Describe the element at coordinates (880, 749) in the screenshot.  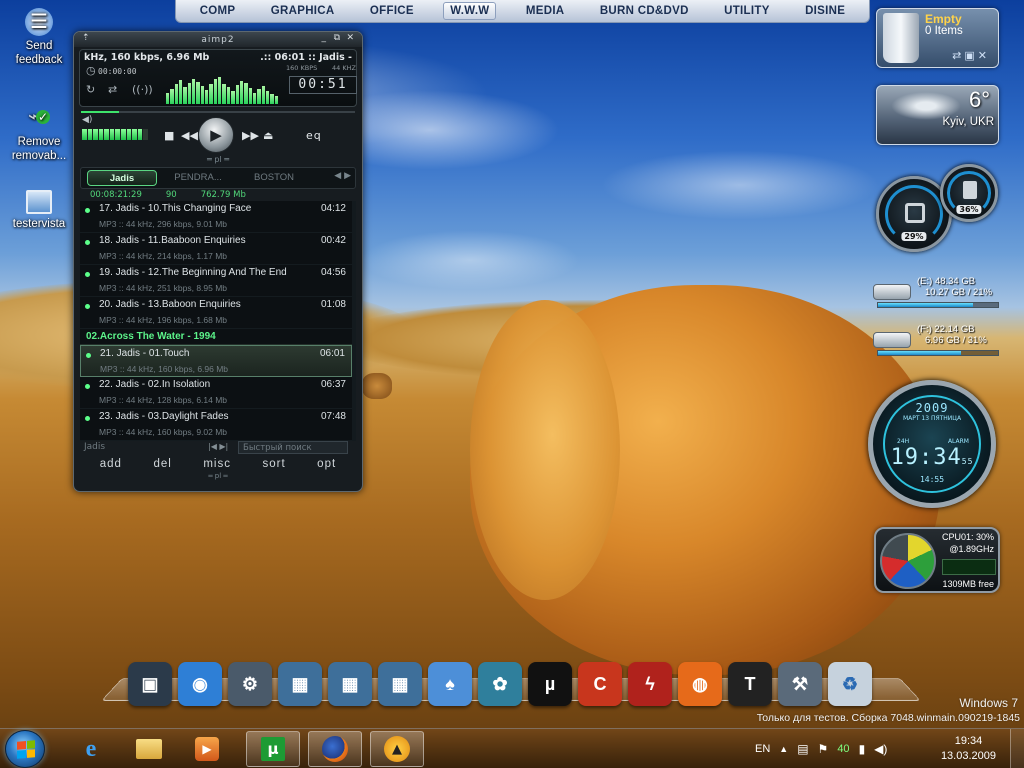
I see `volume-tray-icon: ◀)` at that location.